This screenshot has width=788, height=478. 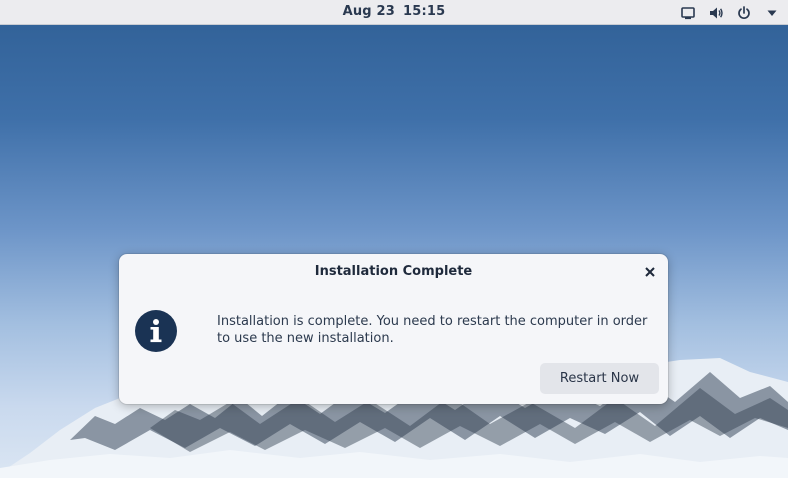 What do you see at coordinates (424, 11) in the screenshot?
I see `time-label: 15:15` at bounding box center [424, 11].